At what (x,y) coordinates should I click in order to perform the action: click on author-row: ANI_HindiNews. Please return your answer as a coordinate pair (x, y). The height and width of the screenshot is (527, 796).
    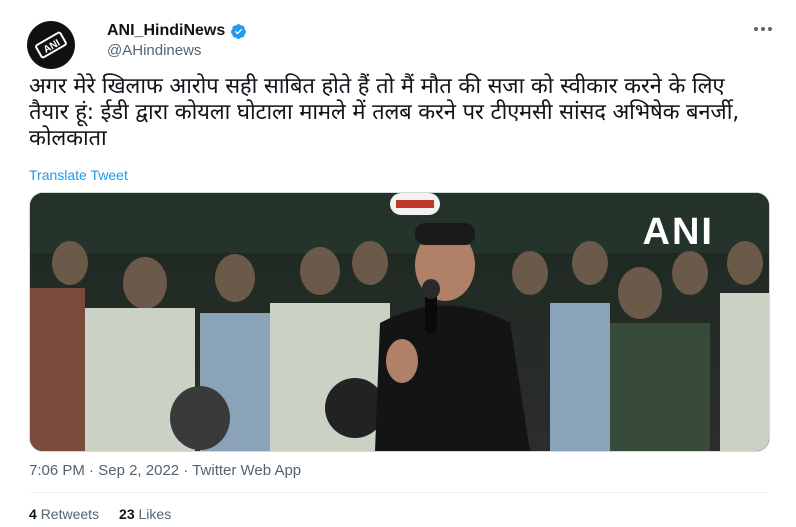
    Looking at the image, I should click on (177, 31).